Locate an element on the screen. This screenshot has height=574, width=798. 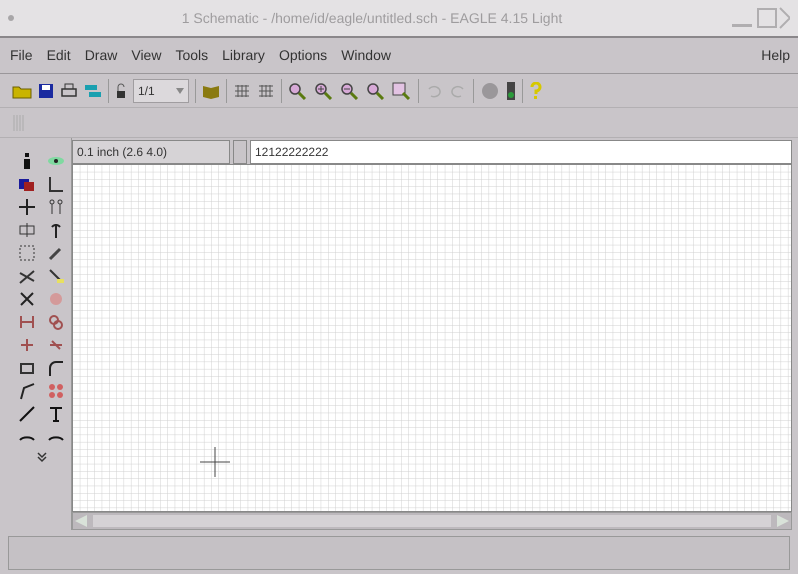
command-field: 12122222222 is located at coordinates (521, 152).